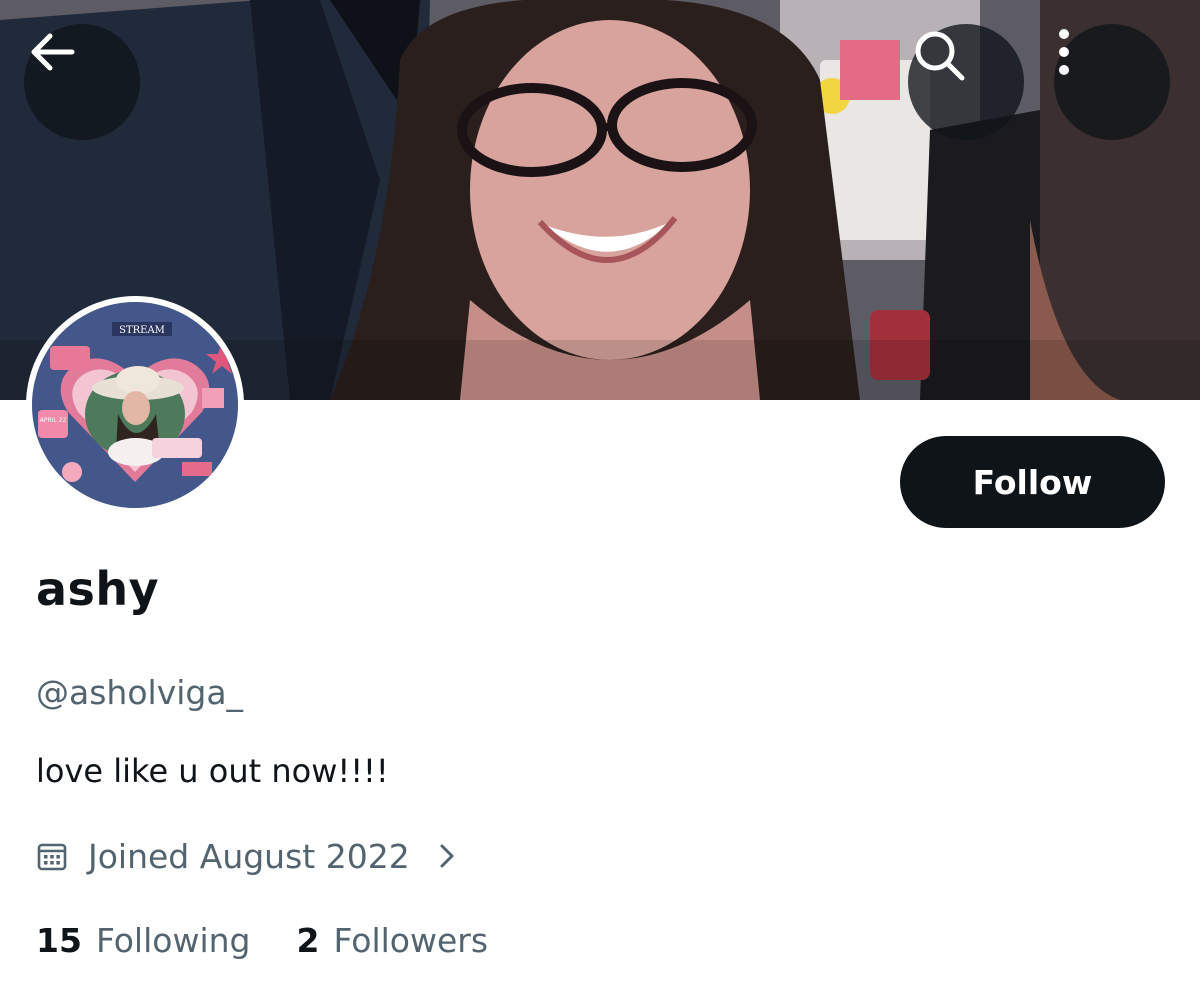  Describe the element at coordinates (53, 420) in the screenshot. I see `date-label: APRIL 22` at that location.